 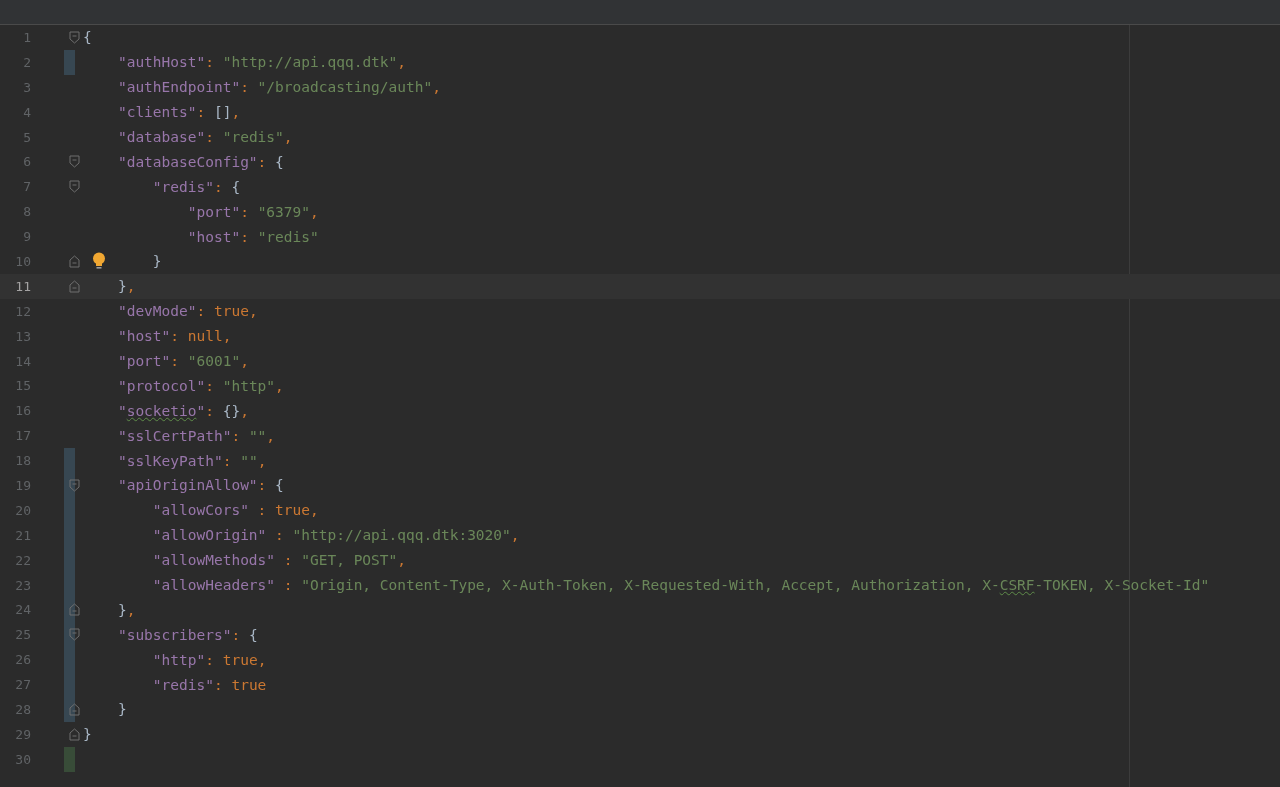 What do you see at coordinates (200, 485) in the screenshot?
I see `code-line: "apiOriginAllow": {` at bounding box center [200, 485].